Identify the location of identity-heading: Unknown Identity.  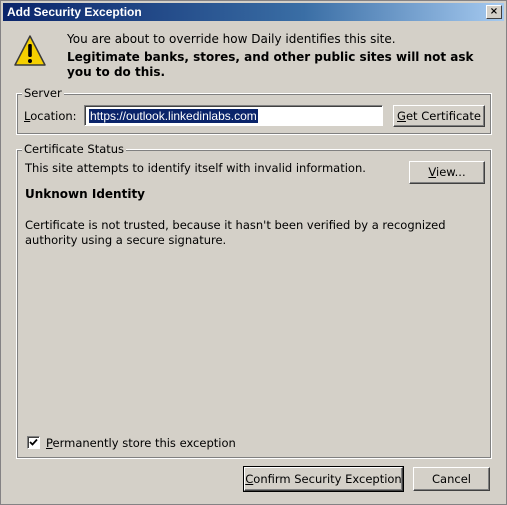
(85, 194).